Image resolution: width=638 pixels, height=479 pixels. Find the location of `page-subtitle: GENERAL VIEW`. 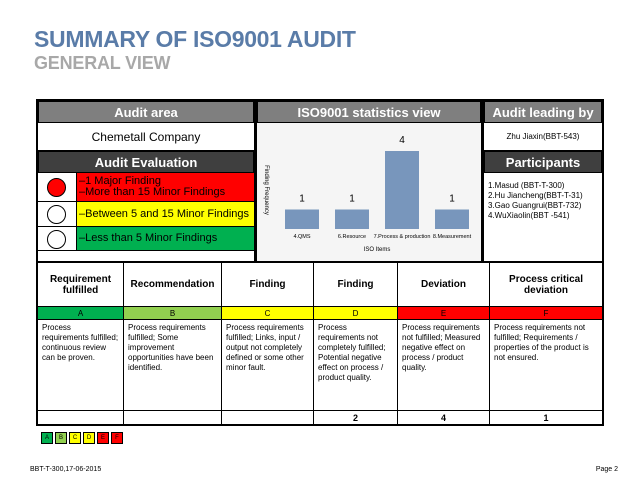

page-subtitle: GENERAL VIEW is located at coordinates (102, 63).